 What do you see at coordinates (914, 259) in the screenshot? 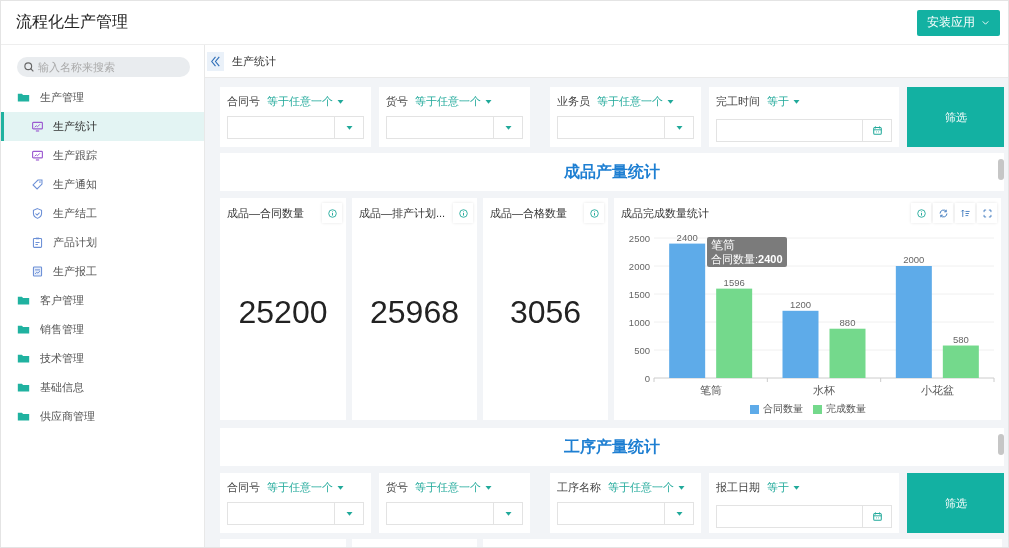
I see `data-label: 2000` at bounding box center [914, 259].